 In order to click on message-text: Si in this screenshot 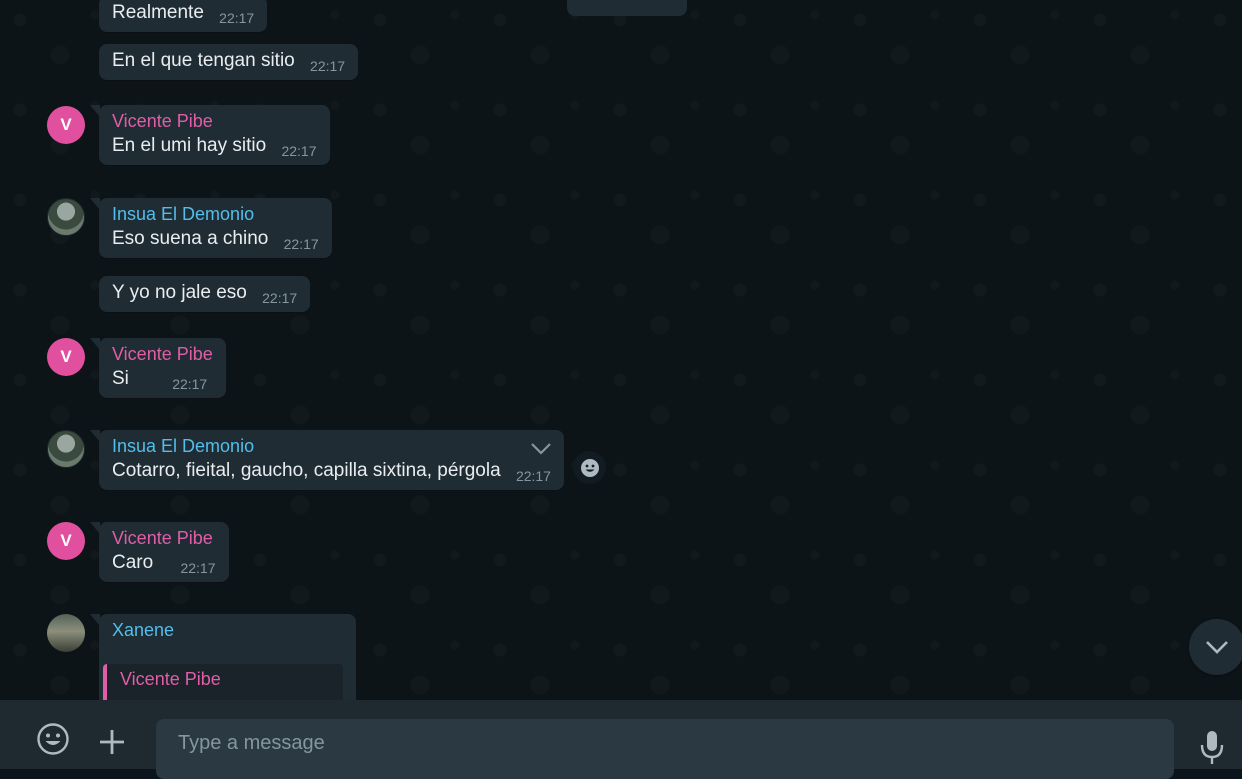, I will do `click(120, 378)`.